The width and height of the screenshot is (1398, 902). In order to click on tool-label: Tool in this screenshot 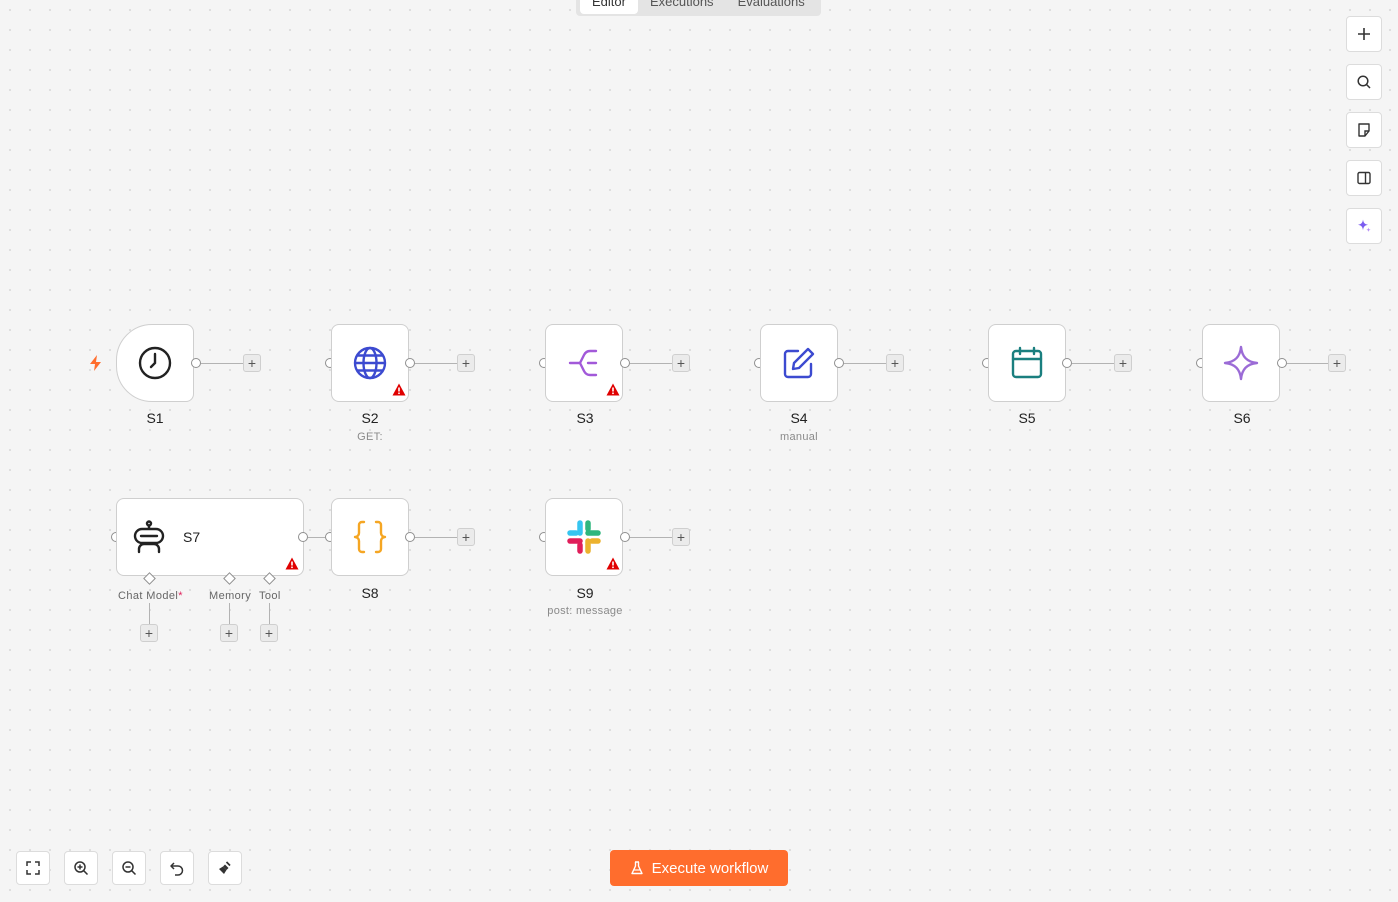, I will do `click(270, 596)`.